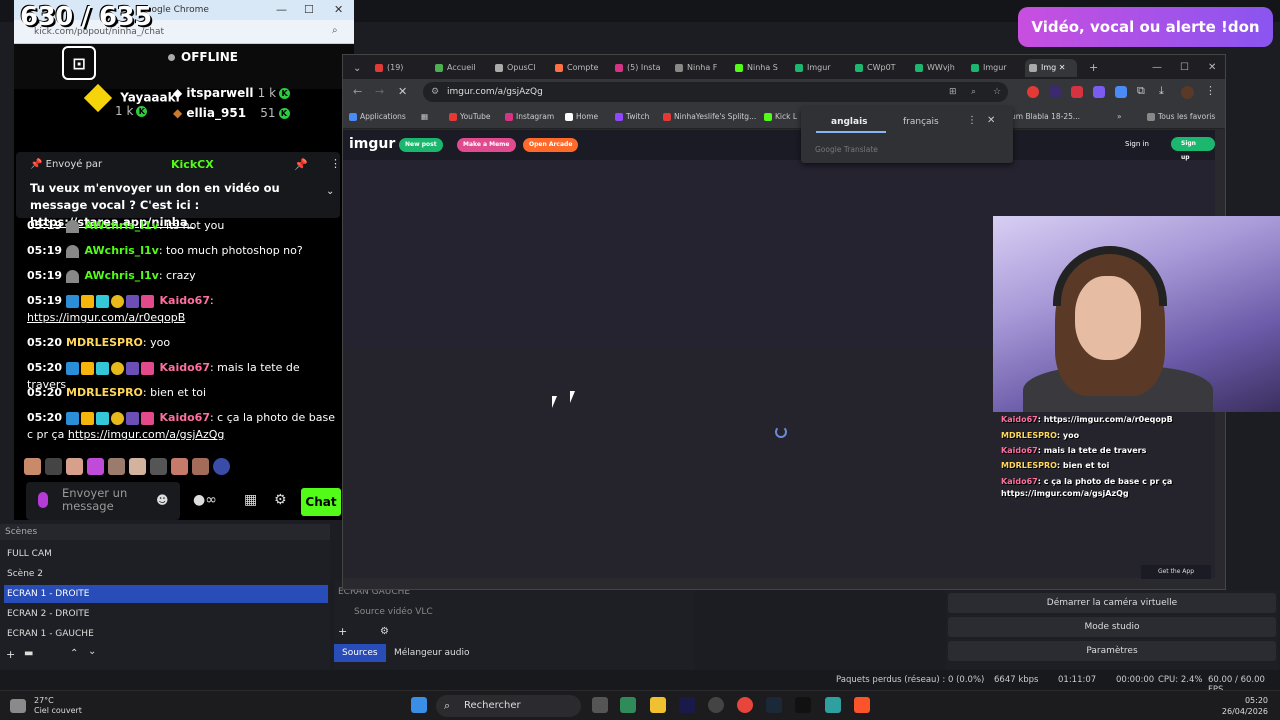 This screenshot has height=720, width=1280. What do you see at coordinates (1187, 92) in the screenshot?
I see `avatar` at bounding box center [1187, 92].